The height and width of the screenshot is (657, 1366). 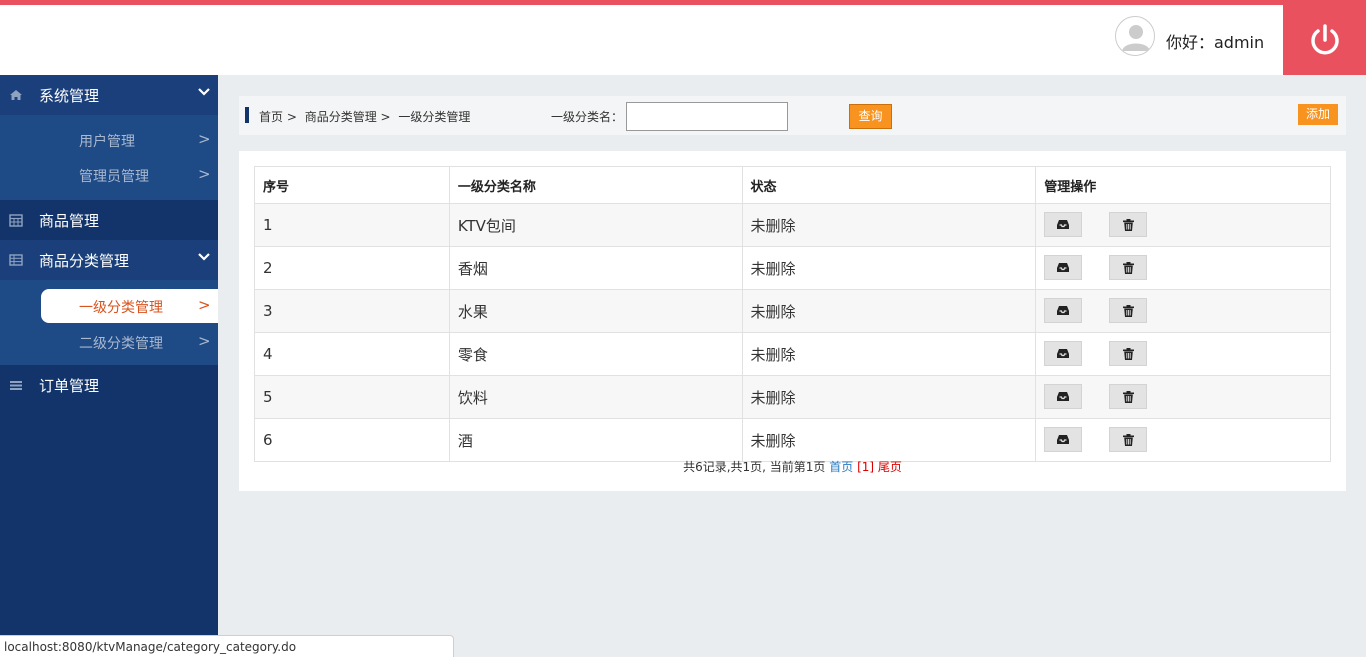 I want to click on cell-name: 饮料, so click(x=595, y=397).